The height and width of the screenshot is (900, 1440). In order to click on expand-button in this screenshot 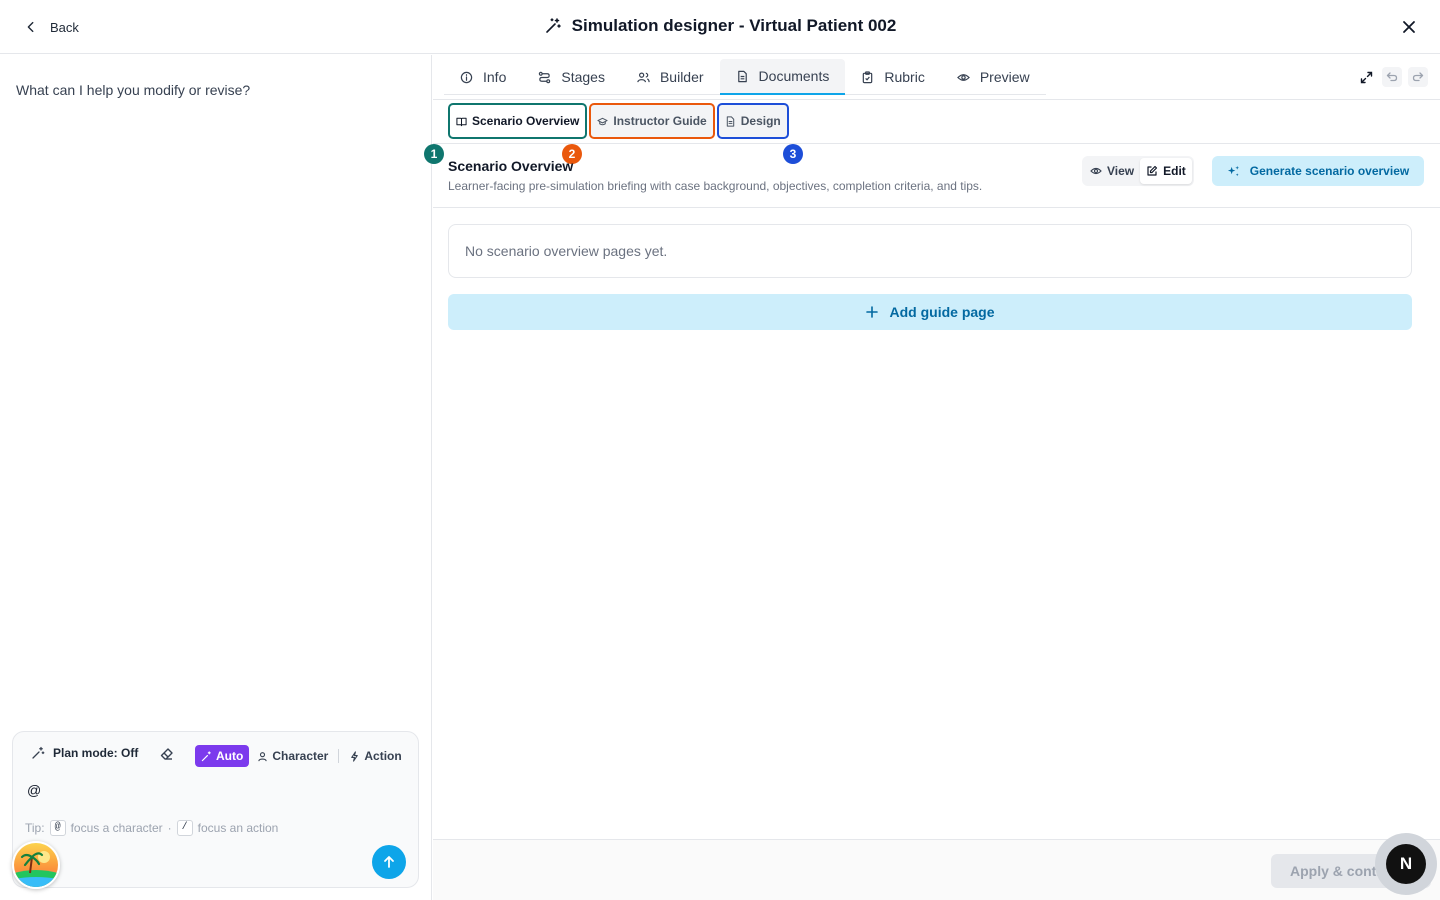, I will do `click(1366, 77)`.